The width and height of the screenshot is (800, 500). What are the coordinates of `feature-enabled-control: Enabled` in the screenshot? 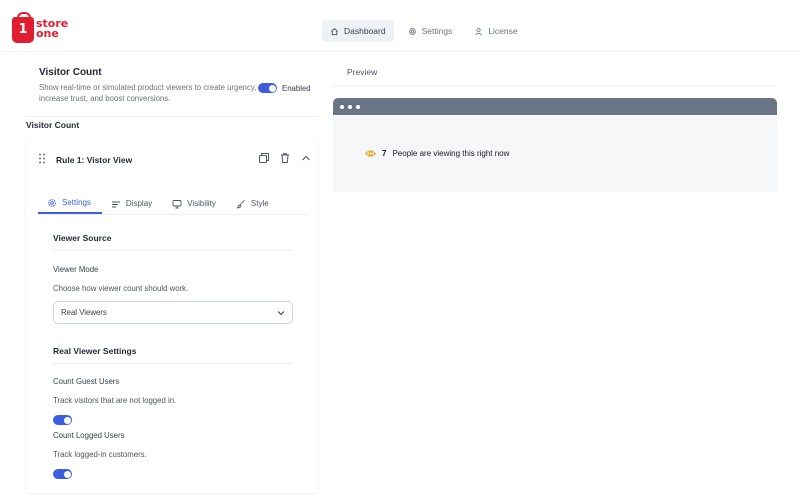 It's located at (284, 88).